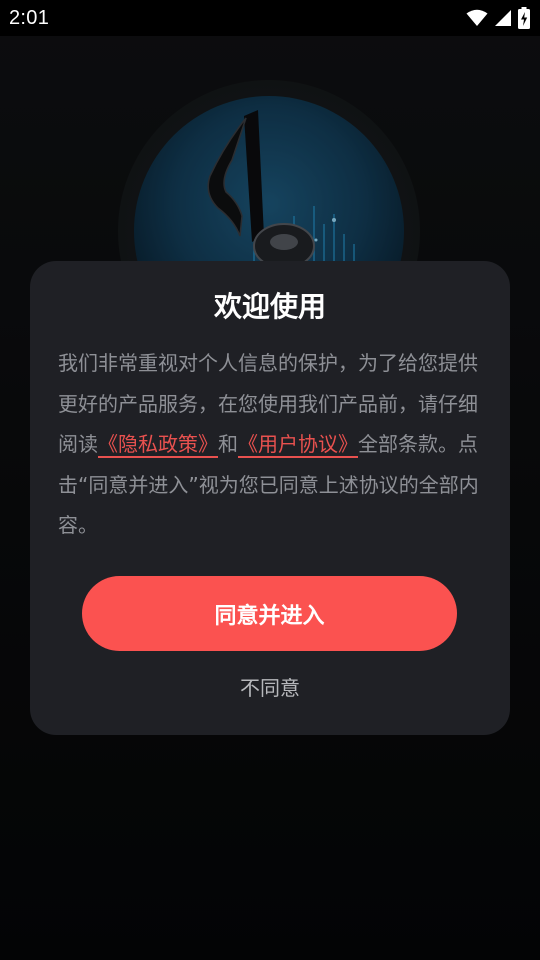 This screenshot has height=960, width=540. What do you see at coordinates (158, 444) in the screenshot?
I see `privacy-policy-link: 《隐私政策》` at bounding box center [158, 444].